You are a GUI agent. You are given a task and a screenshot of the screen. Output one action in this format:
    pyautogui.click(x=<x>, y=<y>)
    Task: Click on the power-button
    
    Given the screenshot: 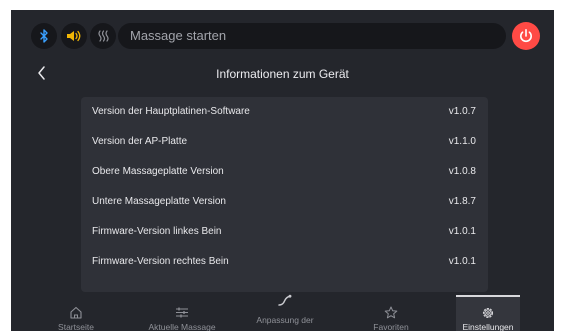 What is the action you would take?
    pyautogui.click(x=526, y=36)
    